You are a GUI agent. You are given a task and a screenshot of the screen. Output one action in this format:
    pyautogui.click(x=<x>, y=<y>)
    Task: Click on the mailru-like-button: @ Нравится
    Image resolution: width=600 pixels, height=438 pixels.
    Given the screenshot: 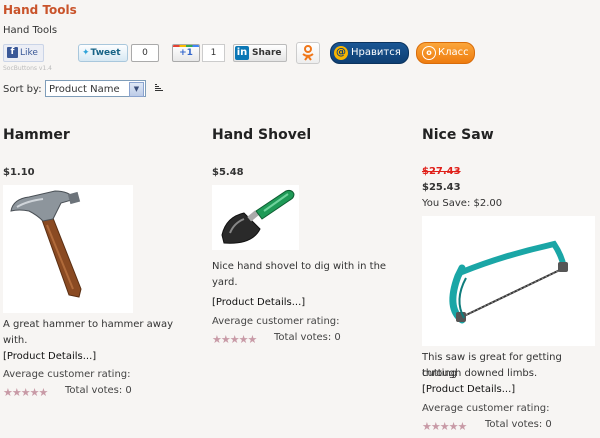 What is the action you would take?
    pyautogui.click(x=369, y=53)
    